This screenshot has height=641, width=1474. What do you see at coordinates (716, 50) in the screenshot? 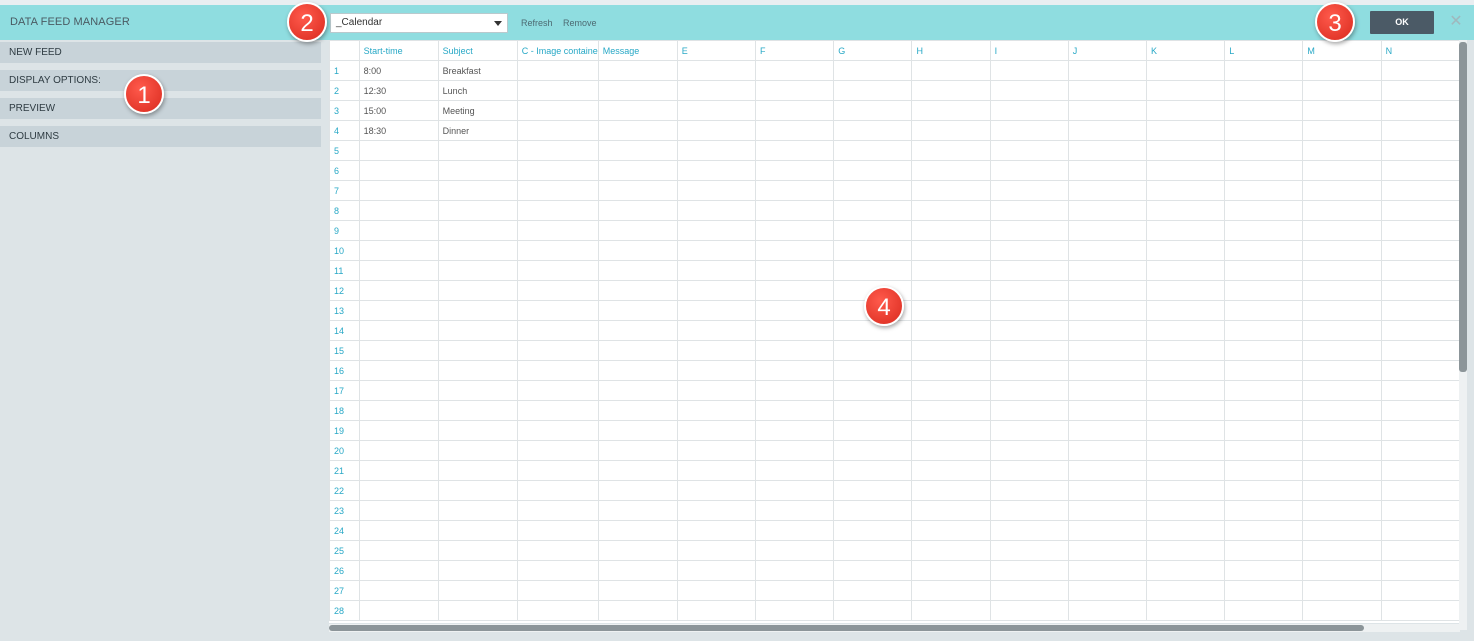
I see `column-header: E` at bounding box center [716, 50].